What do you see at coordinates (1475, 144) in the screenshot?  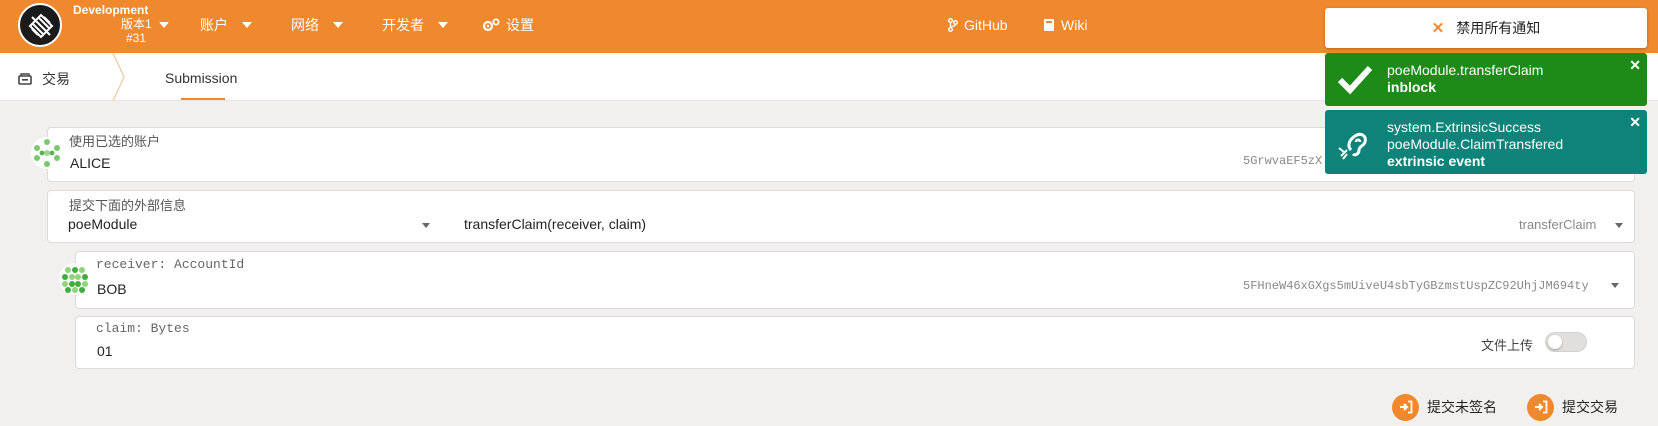 I see `toast-event-line2: poeModule.ClaimTransfered` at bounding box center [1475, 144].